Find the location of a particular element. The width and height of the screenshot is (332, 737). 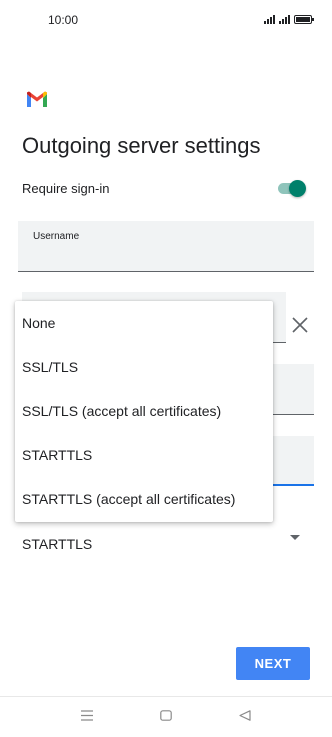

require-signin-toggle is located at coordinates (291, 188).